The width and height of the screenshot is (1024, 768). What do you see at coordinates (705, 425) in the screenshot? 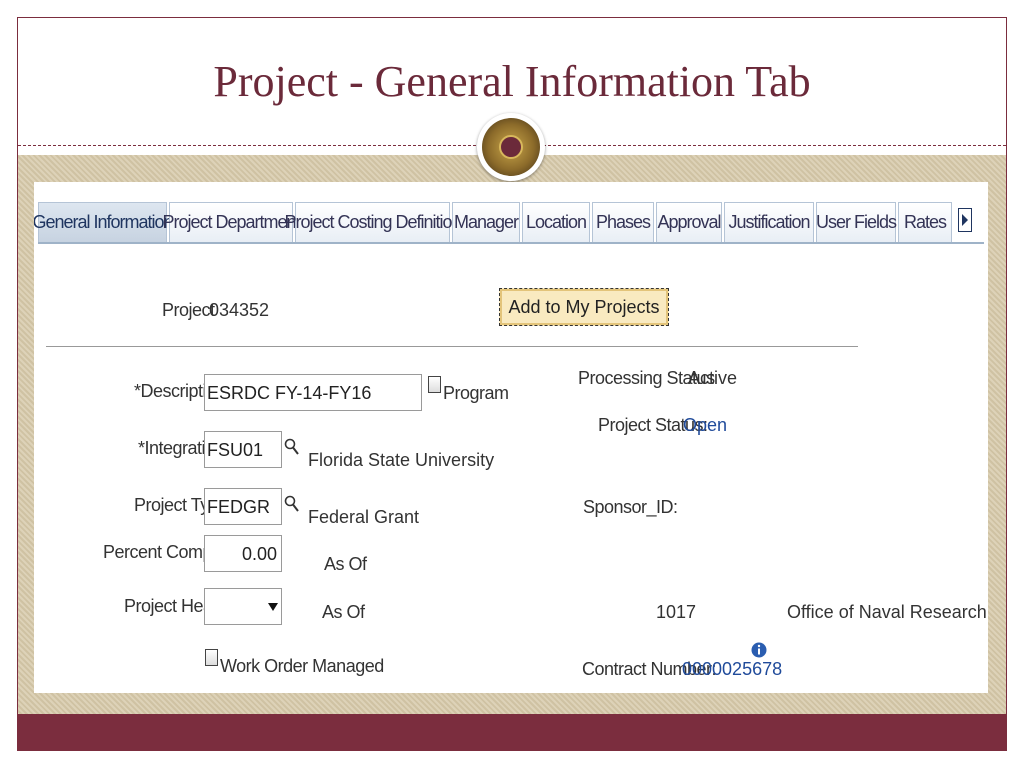
I see `project-status-value: Open` at bounding box center [705, 425].